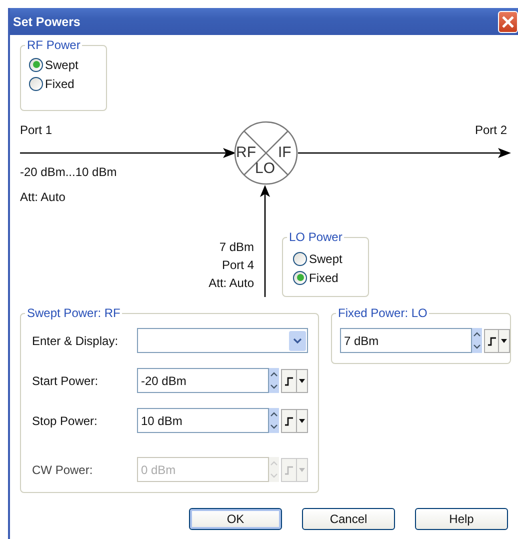 The width and height of the screenshot is (518, 539). Describe the element at coordinates (246, 153) in the screenshot. I see `mixer-port-label: RF` at that location.